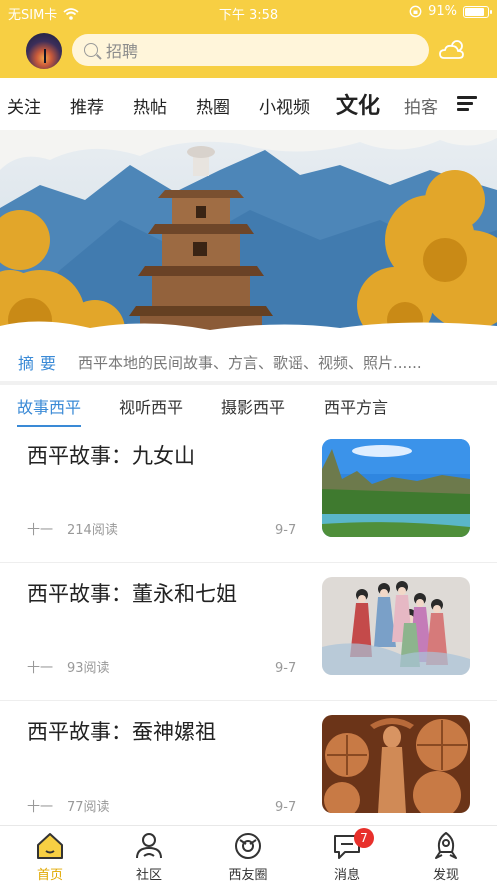  I want to click on article-reads: 93阅读, so click(88, 668).